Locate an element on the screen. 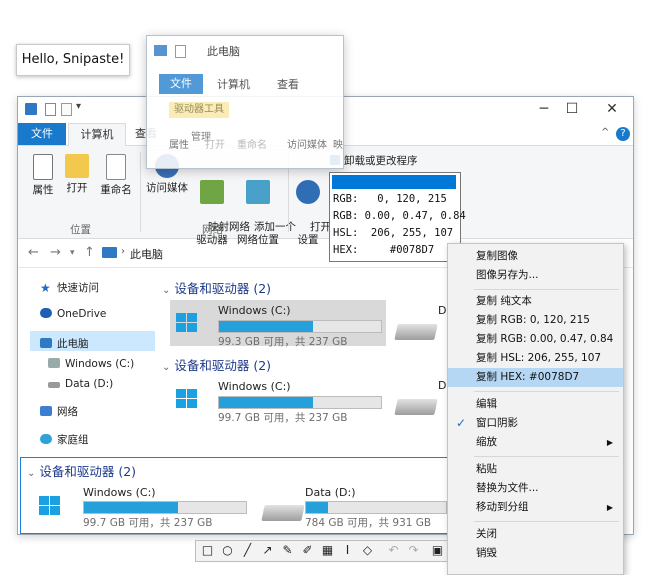 The width and height of the screenshot is (650, 575). sidebar-item-homegroup: 家庭组 is located at coordinates (64, 439).